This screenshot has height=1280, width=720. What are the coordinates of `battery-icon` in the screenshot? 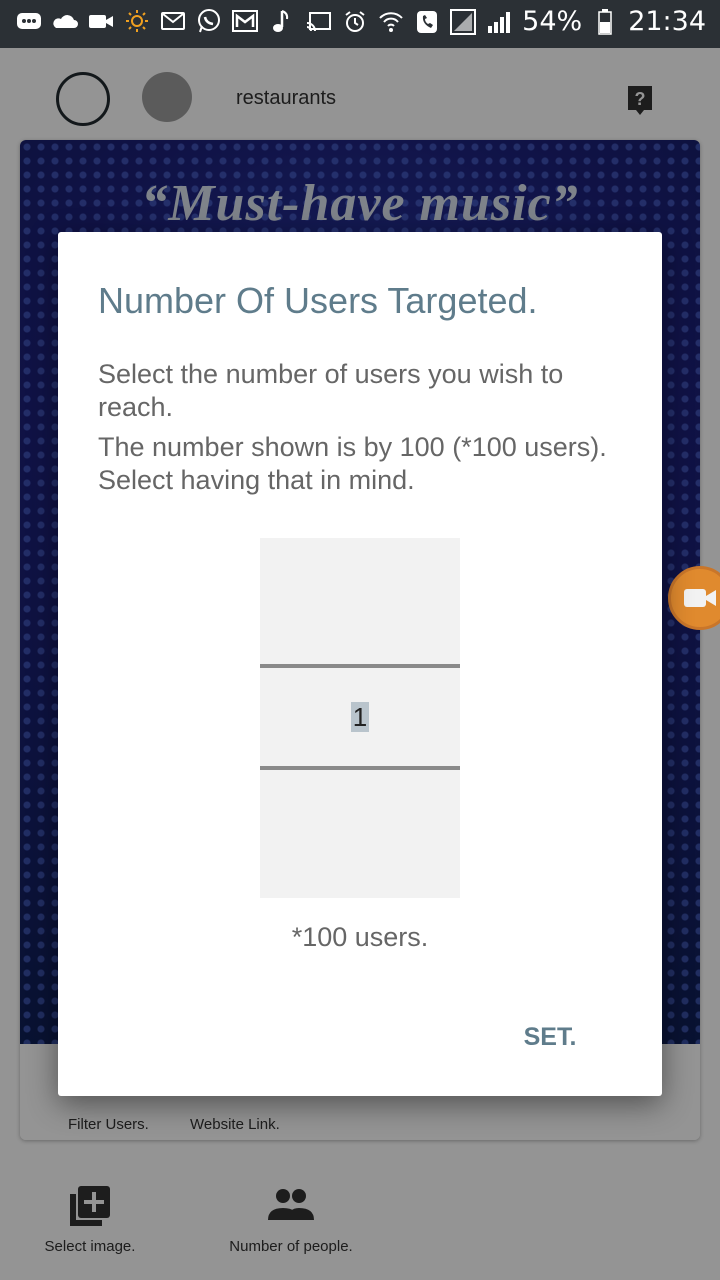 It's located at (605, 21).